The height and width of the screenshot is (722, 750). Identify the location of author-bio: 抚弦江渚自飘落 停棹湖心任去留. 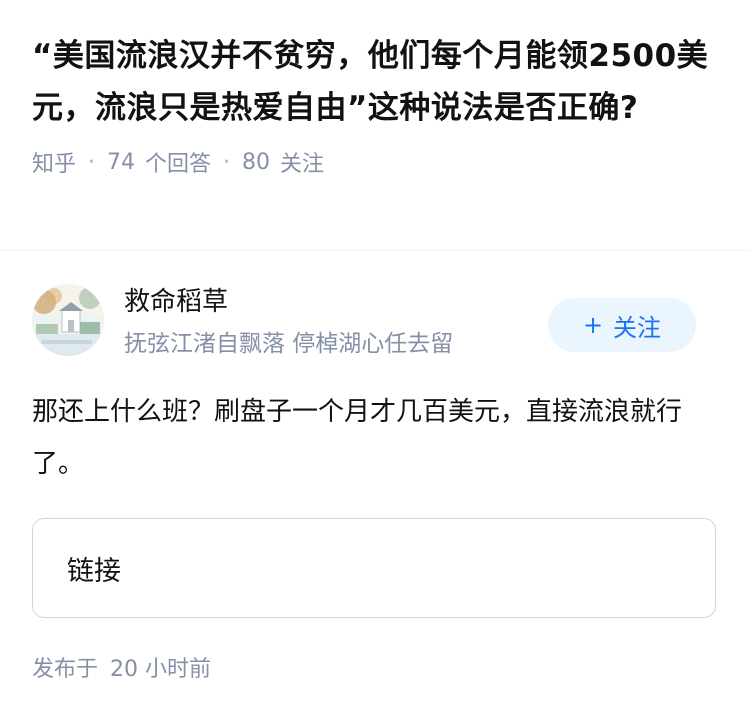
(289, 344).